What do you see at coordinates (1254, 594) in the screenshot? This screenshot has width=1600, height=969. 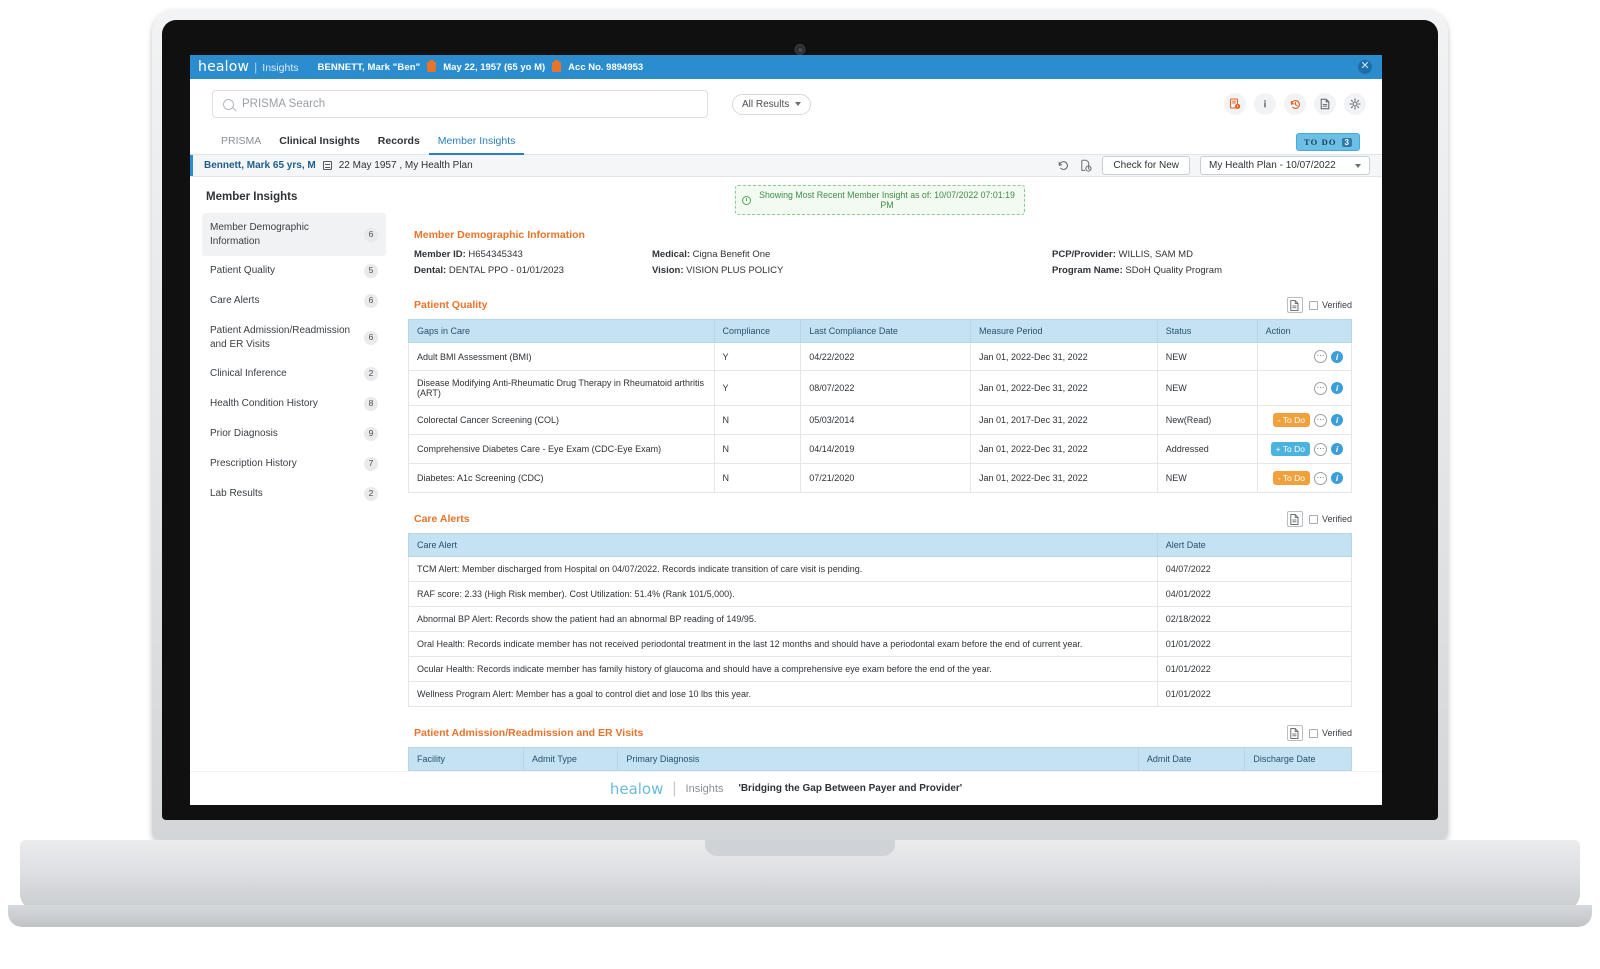 I see `cell-alert-date: 04/01/2022` at bounding box center [1254, 594].